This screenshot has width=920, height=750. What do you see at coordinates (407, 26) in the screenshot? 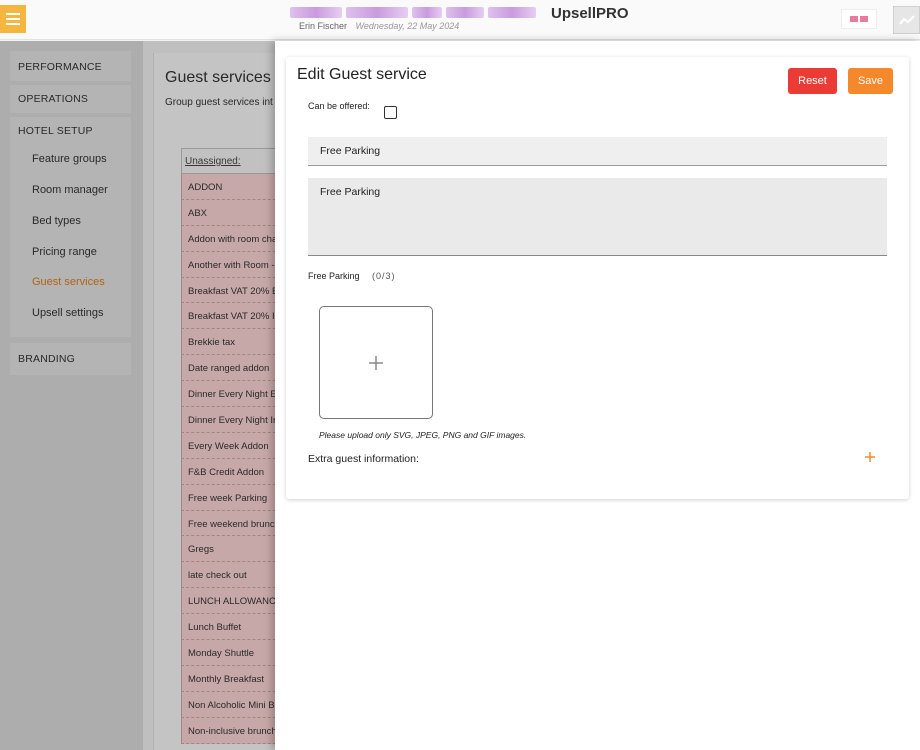
I see `current-date: Wednesday, 22 May 2024` at bounding box center [407, 26].